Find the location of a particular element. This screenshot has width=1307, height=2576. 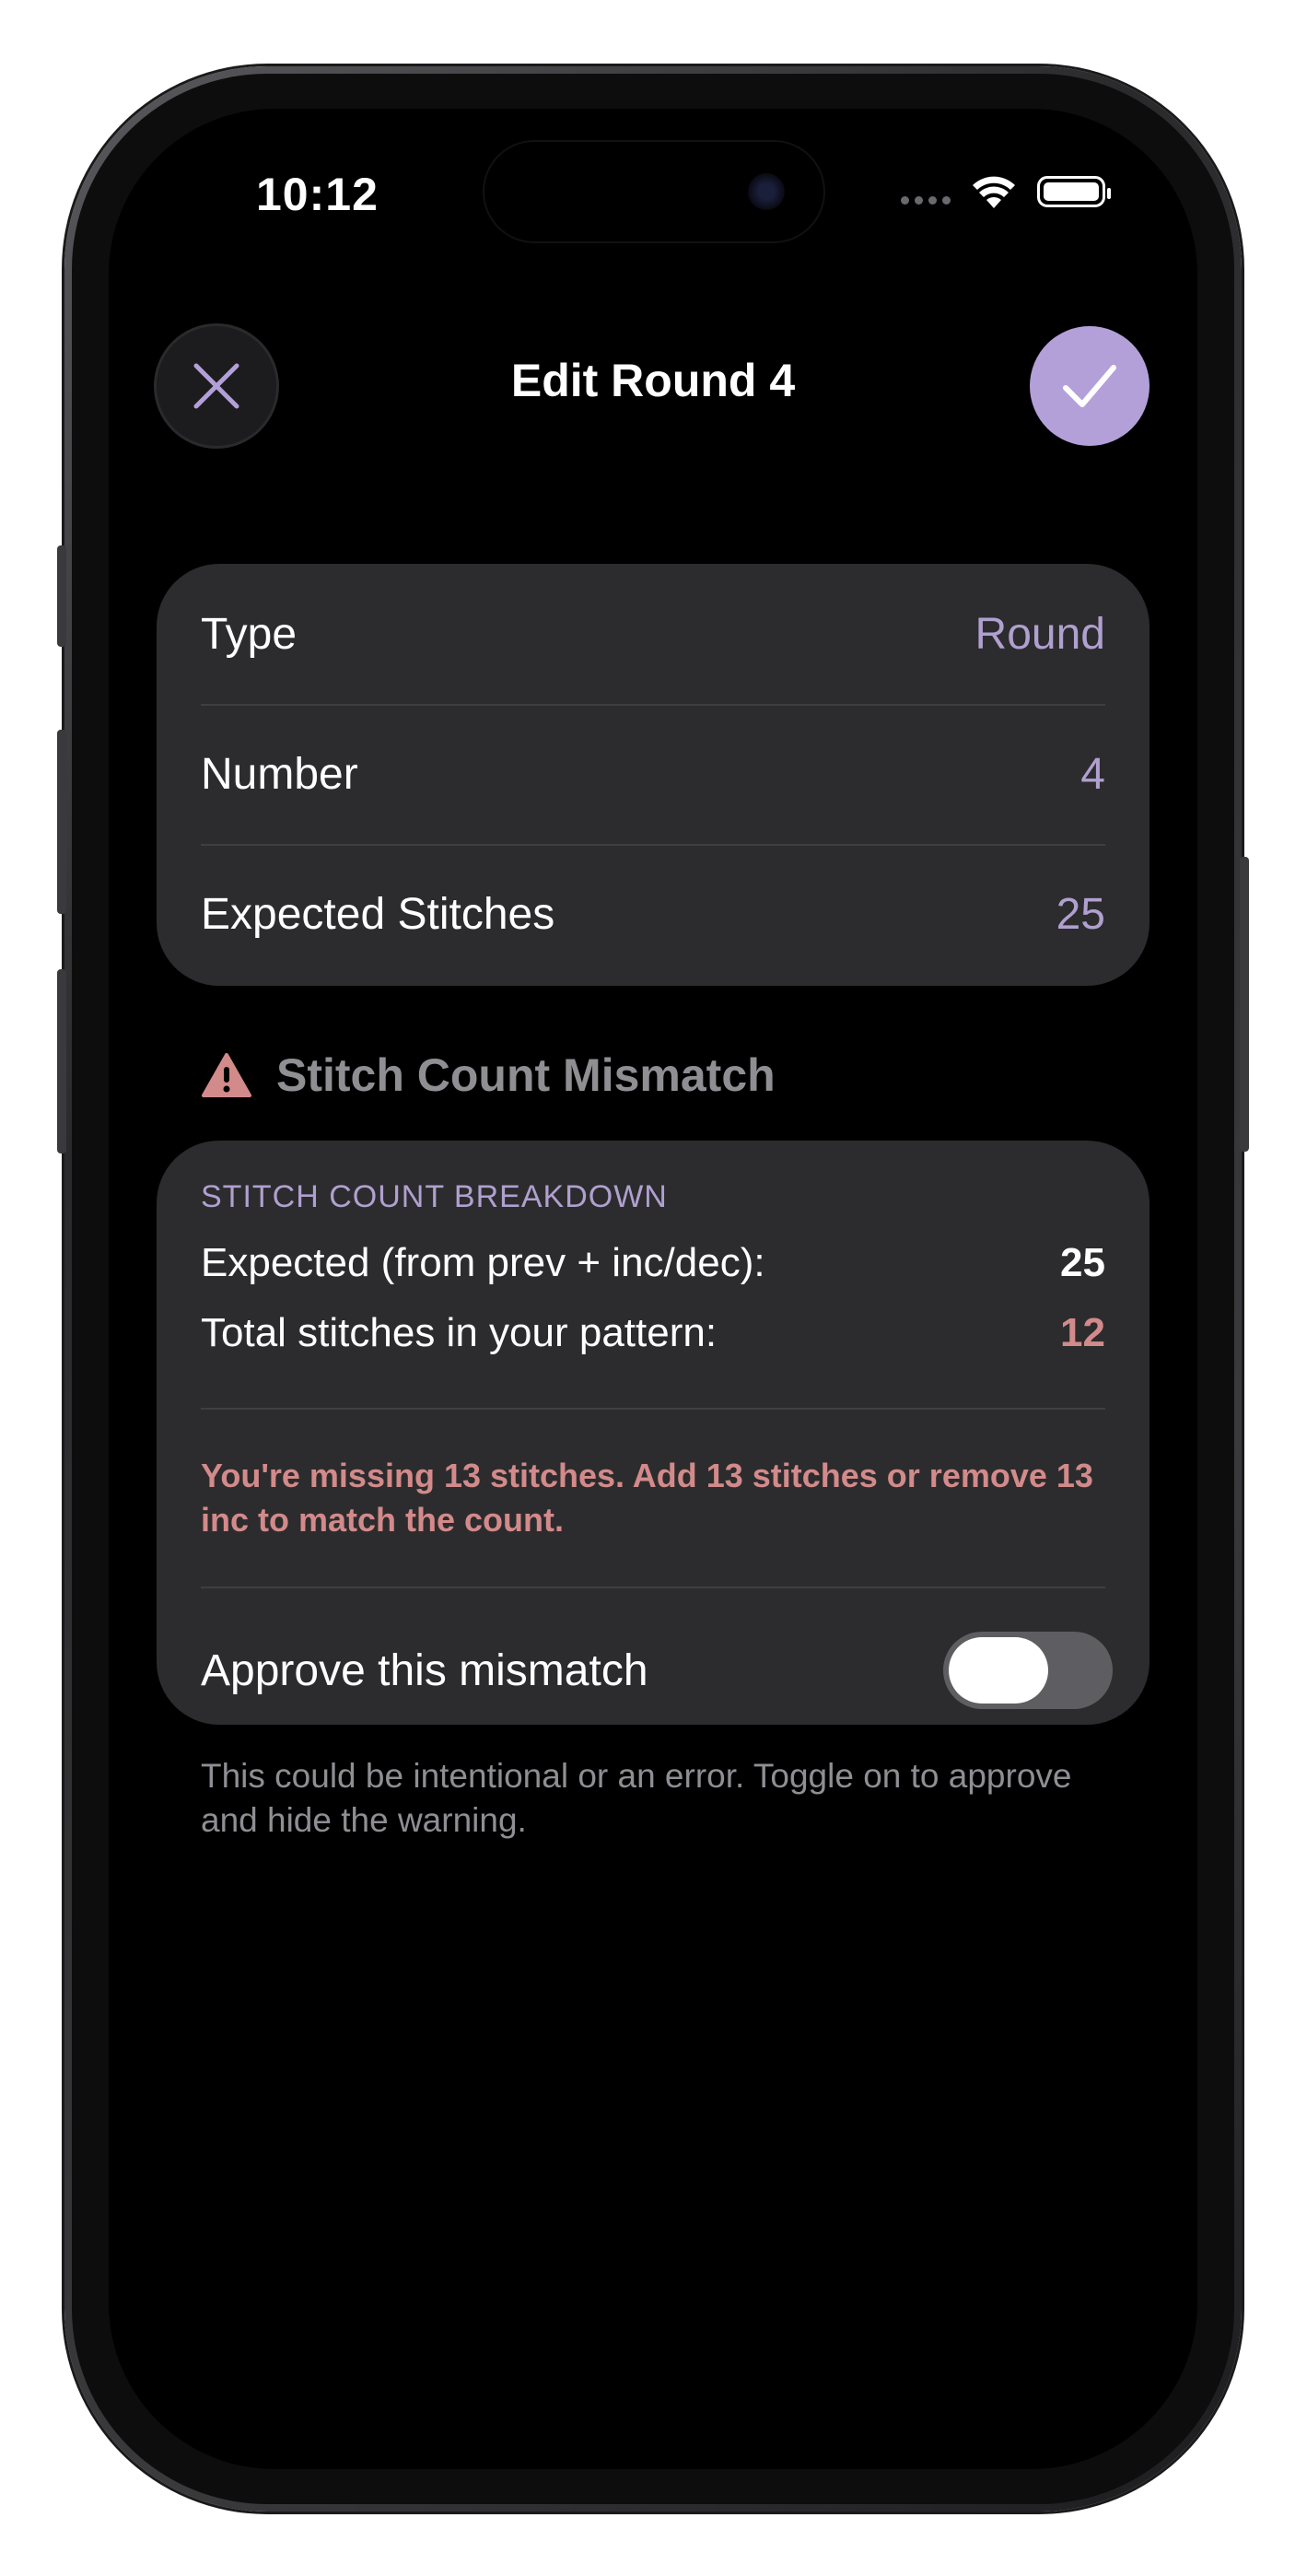

battery-icon is located at coordinates (1074, 191).